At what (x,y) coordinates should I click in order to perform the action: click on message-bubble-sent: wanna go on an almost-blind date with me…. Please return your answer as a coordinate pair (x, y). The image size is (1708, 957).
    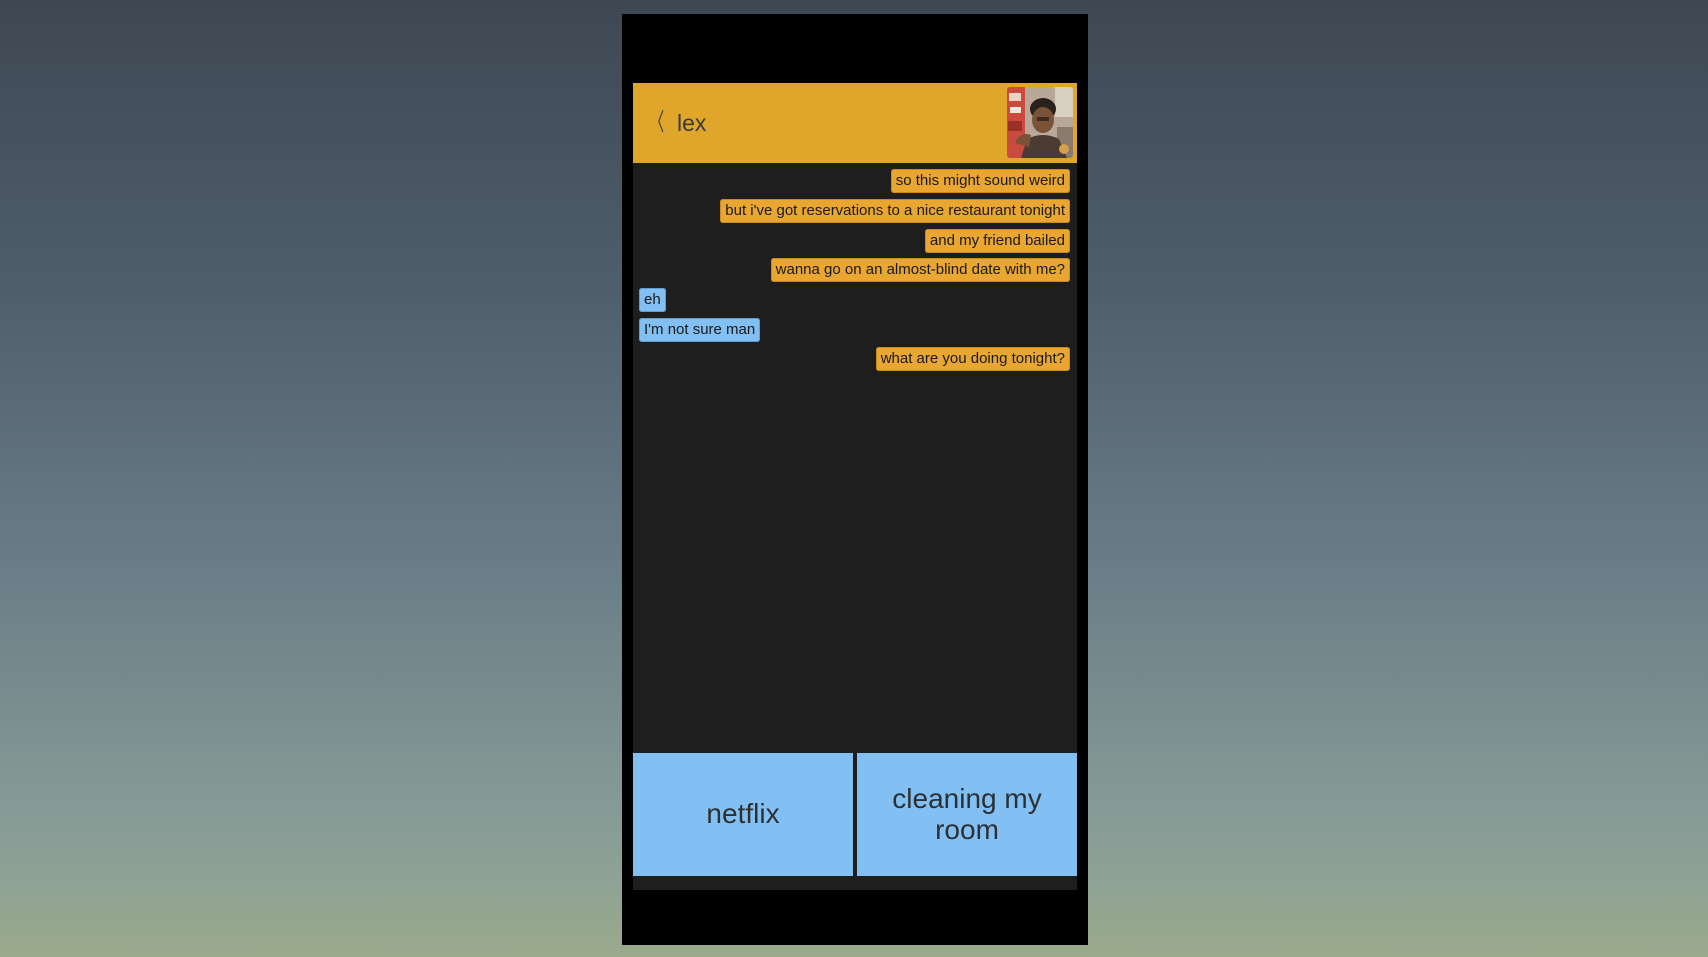
    Looking at the image, I should click on (920, 270).